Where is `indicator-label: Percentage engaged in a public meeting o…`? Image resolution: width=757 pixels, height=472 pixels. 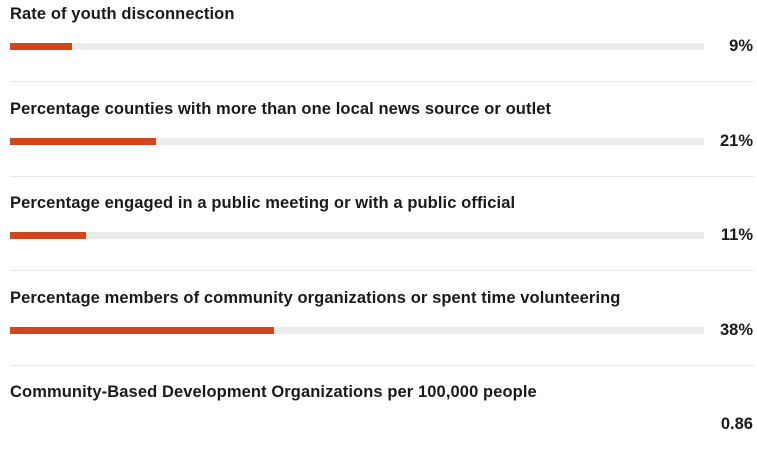
indicator-label: Percentage engaged in a public meeting o… is located at coordinates (263, 203).